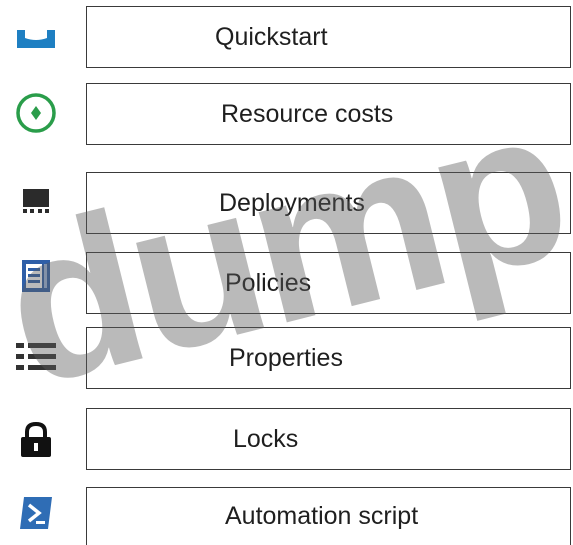 Image resolution: width=573 pixels, height=545 pixels. Describe the element at coordinates (322, 516) in the screenshot. I see `menu-item-label: Automation script` at that location.